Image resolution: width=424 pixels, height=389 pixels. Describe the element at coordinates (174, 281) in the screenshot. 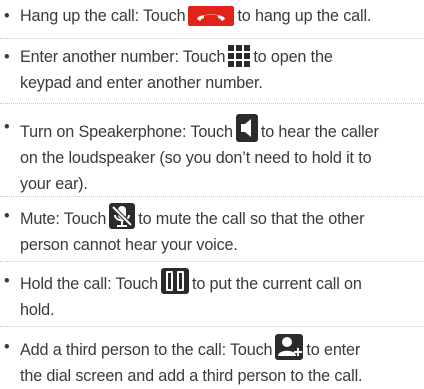

I see `hold-icon` at that location.